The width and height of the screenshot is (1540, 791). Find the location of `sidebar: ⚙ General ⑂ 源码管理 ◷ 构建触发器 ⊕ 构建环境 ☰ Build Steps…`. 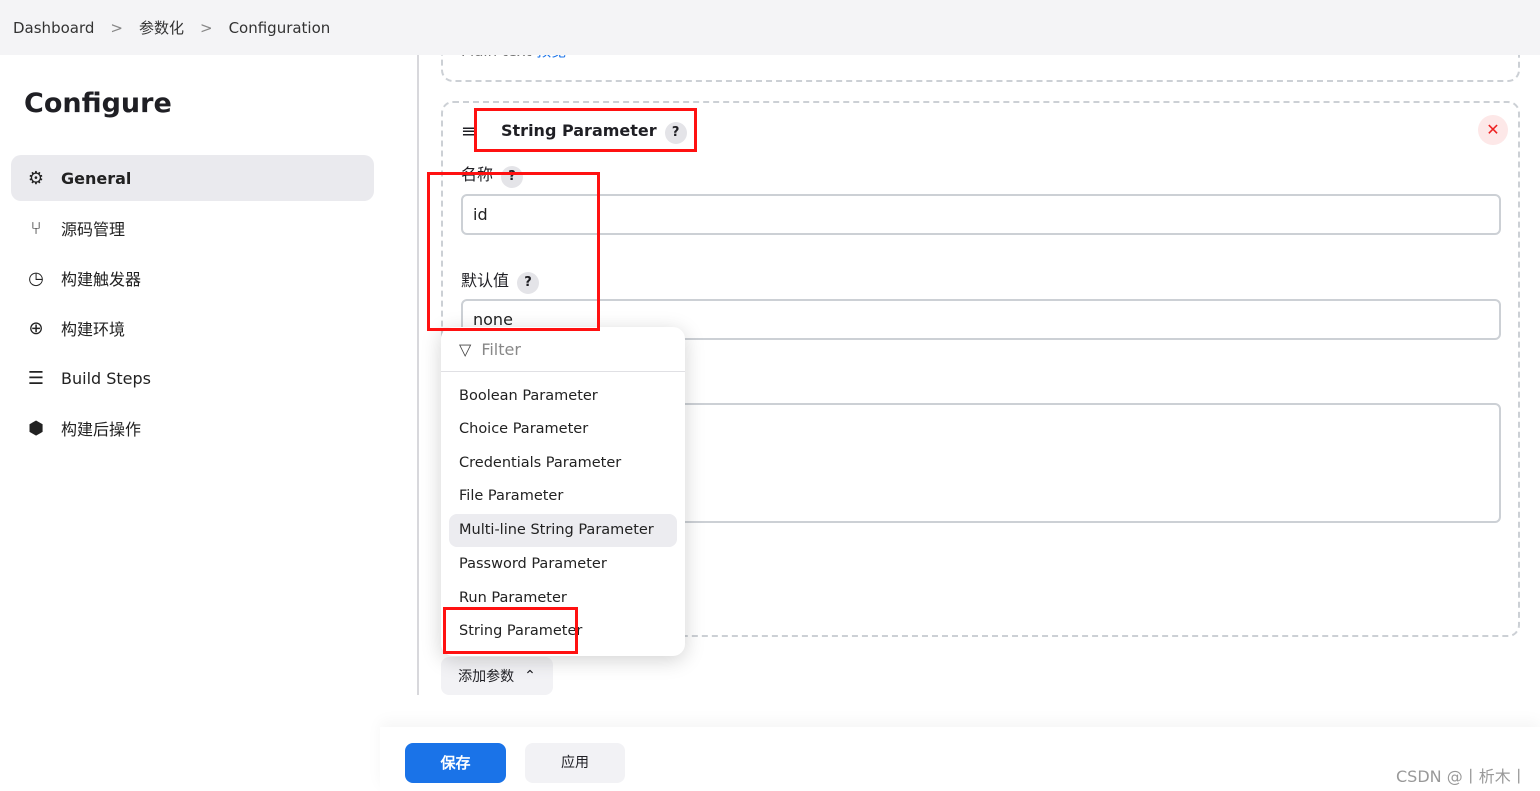

sidebar: ⚙ General ⑂ 源码管理 ◷ 构建触发器 ⊕ 构建环境 ☰ Build Steps… is located at coordinates (192, 305).